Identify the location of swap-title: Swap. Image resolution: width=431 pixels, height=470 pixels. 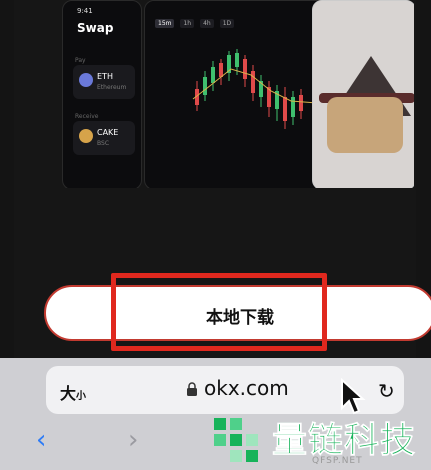
(95, 28).